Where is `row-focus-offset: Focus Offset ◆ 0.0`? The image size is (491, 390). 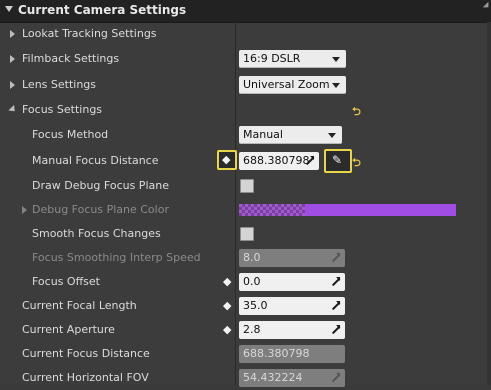
row-focus-offset: Focus Offset ◆ 0.0 is located at coordinates (245, 282).